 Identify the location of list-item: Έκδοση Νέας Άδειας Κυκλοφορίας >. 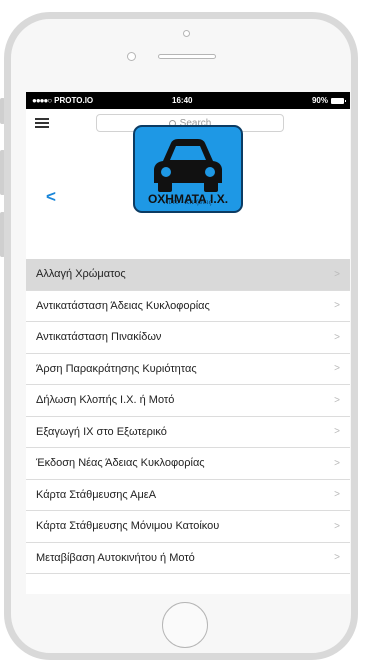
(188, 464).